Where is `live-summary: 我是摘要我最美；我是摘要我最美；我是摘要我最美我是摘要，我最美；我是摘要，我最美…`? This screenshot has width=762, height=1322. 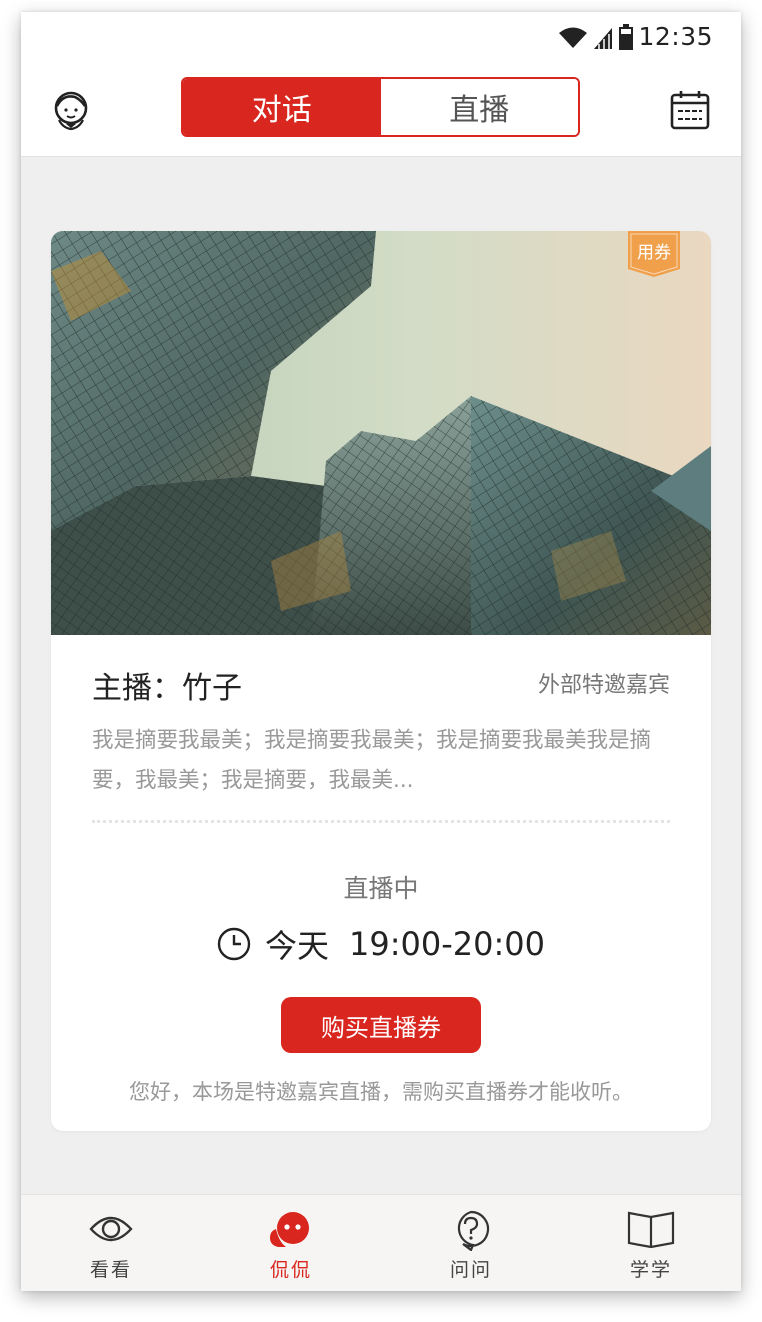 live-summary: 我是摘要我最美；我是摘要我最美；我是摘要我最美我是摘要，我最美；我是摘要，我最美… is located at coordinates (372, 760).